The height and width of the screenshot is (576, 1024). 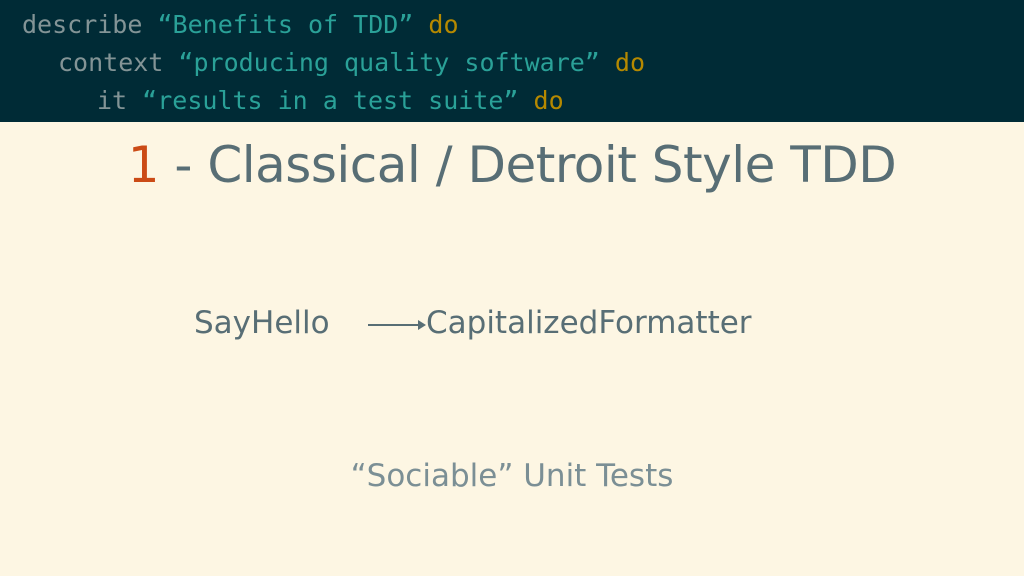 What do you see at coordinates (589, 323) in the screenshot?
I see `node-capitalizedformatter: CapitalizedFormatter` at bounding box center [589, 323].